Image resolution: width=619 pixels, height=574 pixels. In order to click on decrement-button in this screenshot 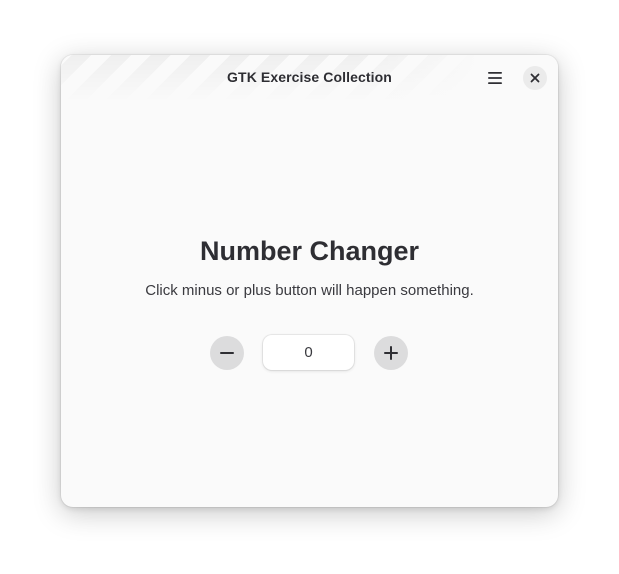, I will do `click(227, 353)`.